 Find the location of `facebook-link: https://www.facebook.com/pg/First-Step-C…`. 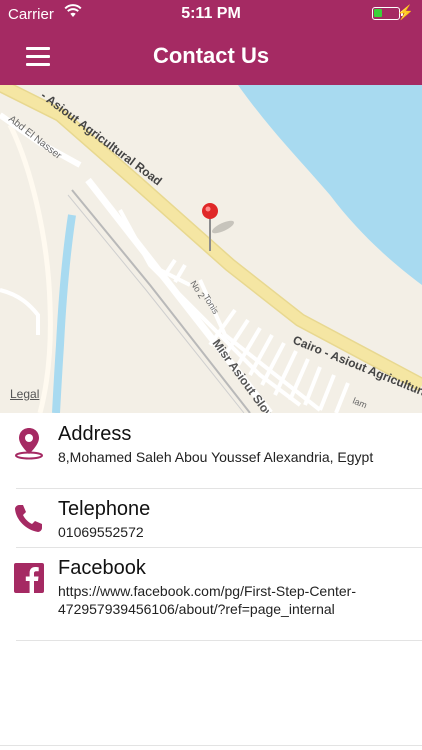

facebook-link: https://www.facebook.com/pg/First-Step-C… is located at coordinates (230, 600).